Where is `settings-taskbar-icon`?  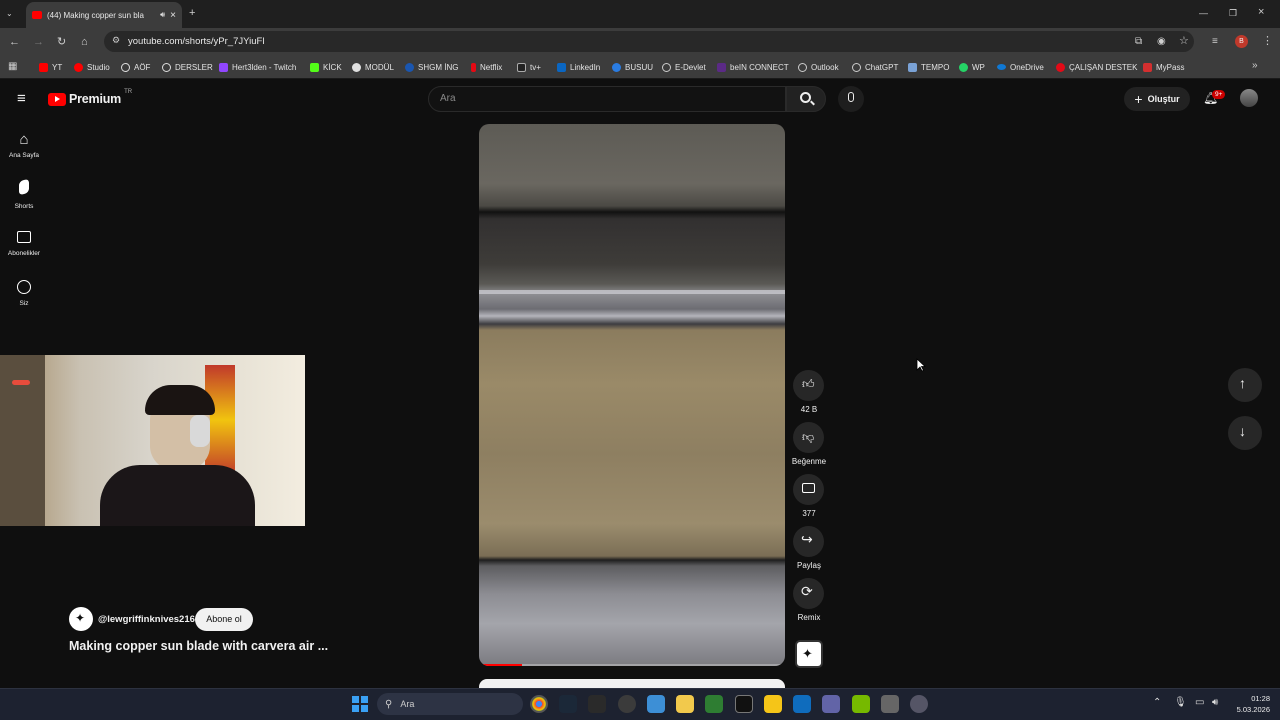 settings-taskbar-icon is located at coordinates (919, 704).